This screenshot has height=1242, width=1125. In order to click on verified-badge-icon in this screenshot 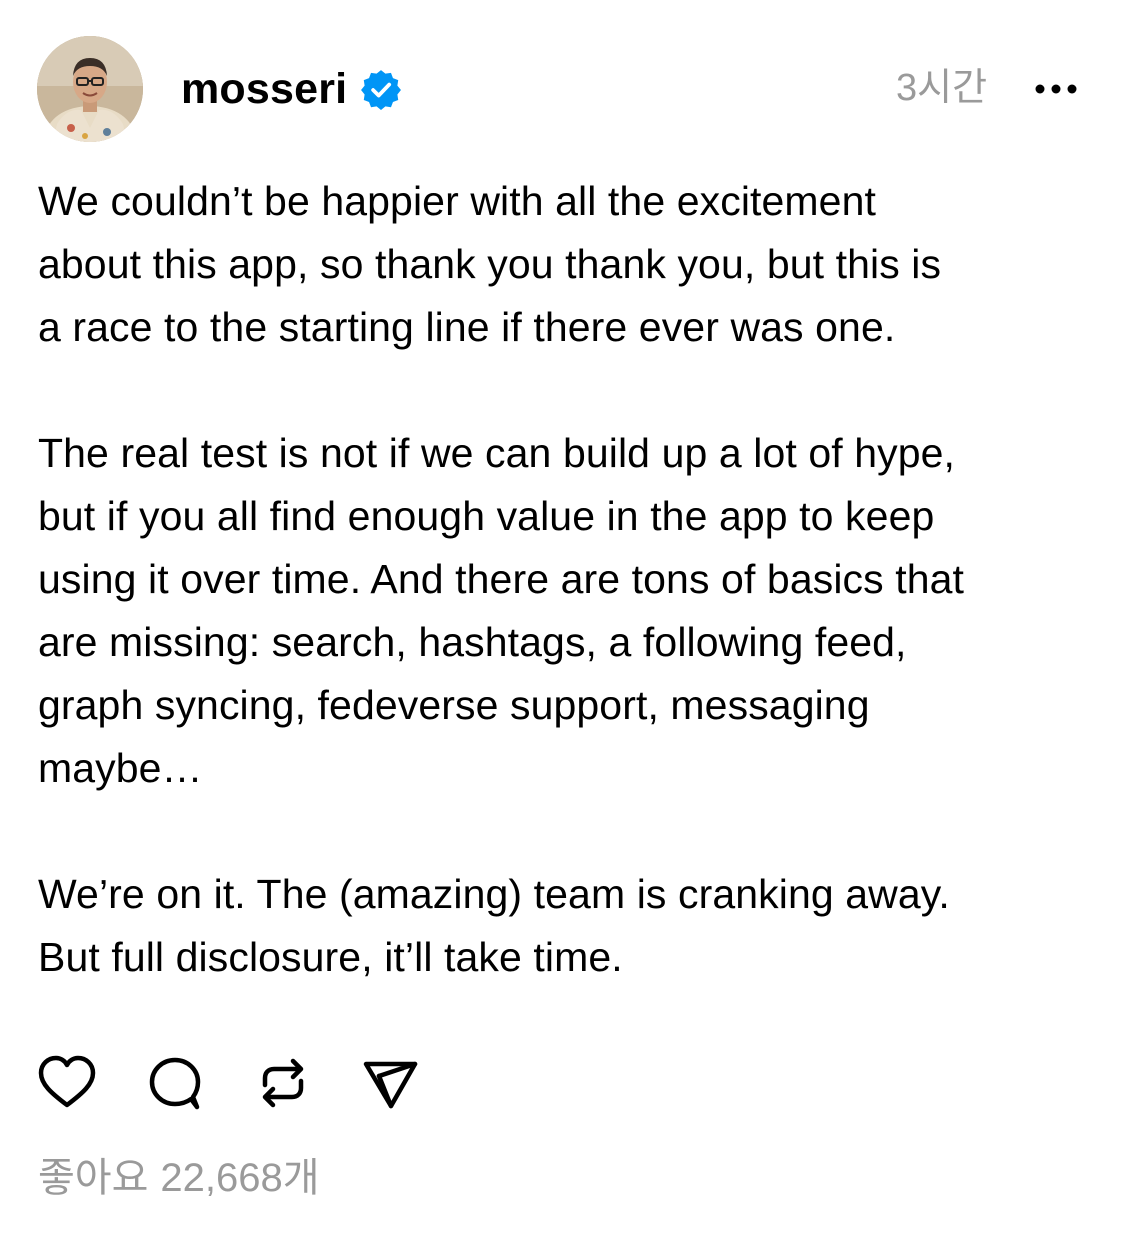, I will do `click(381, 90)`.